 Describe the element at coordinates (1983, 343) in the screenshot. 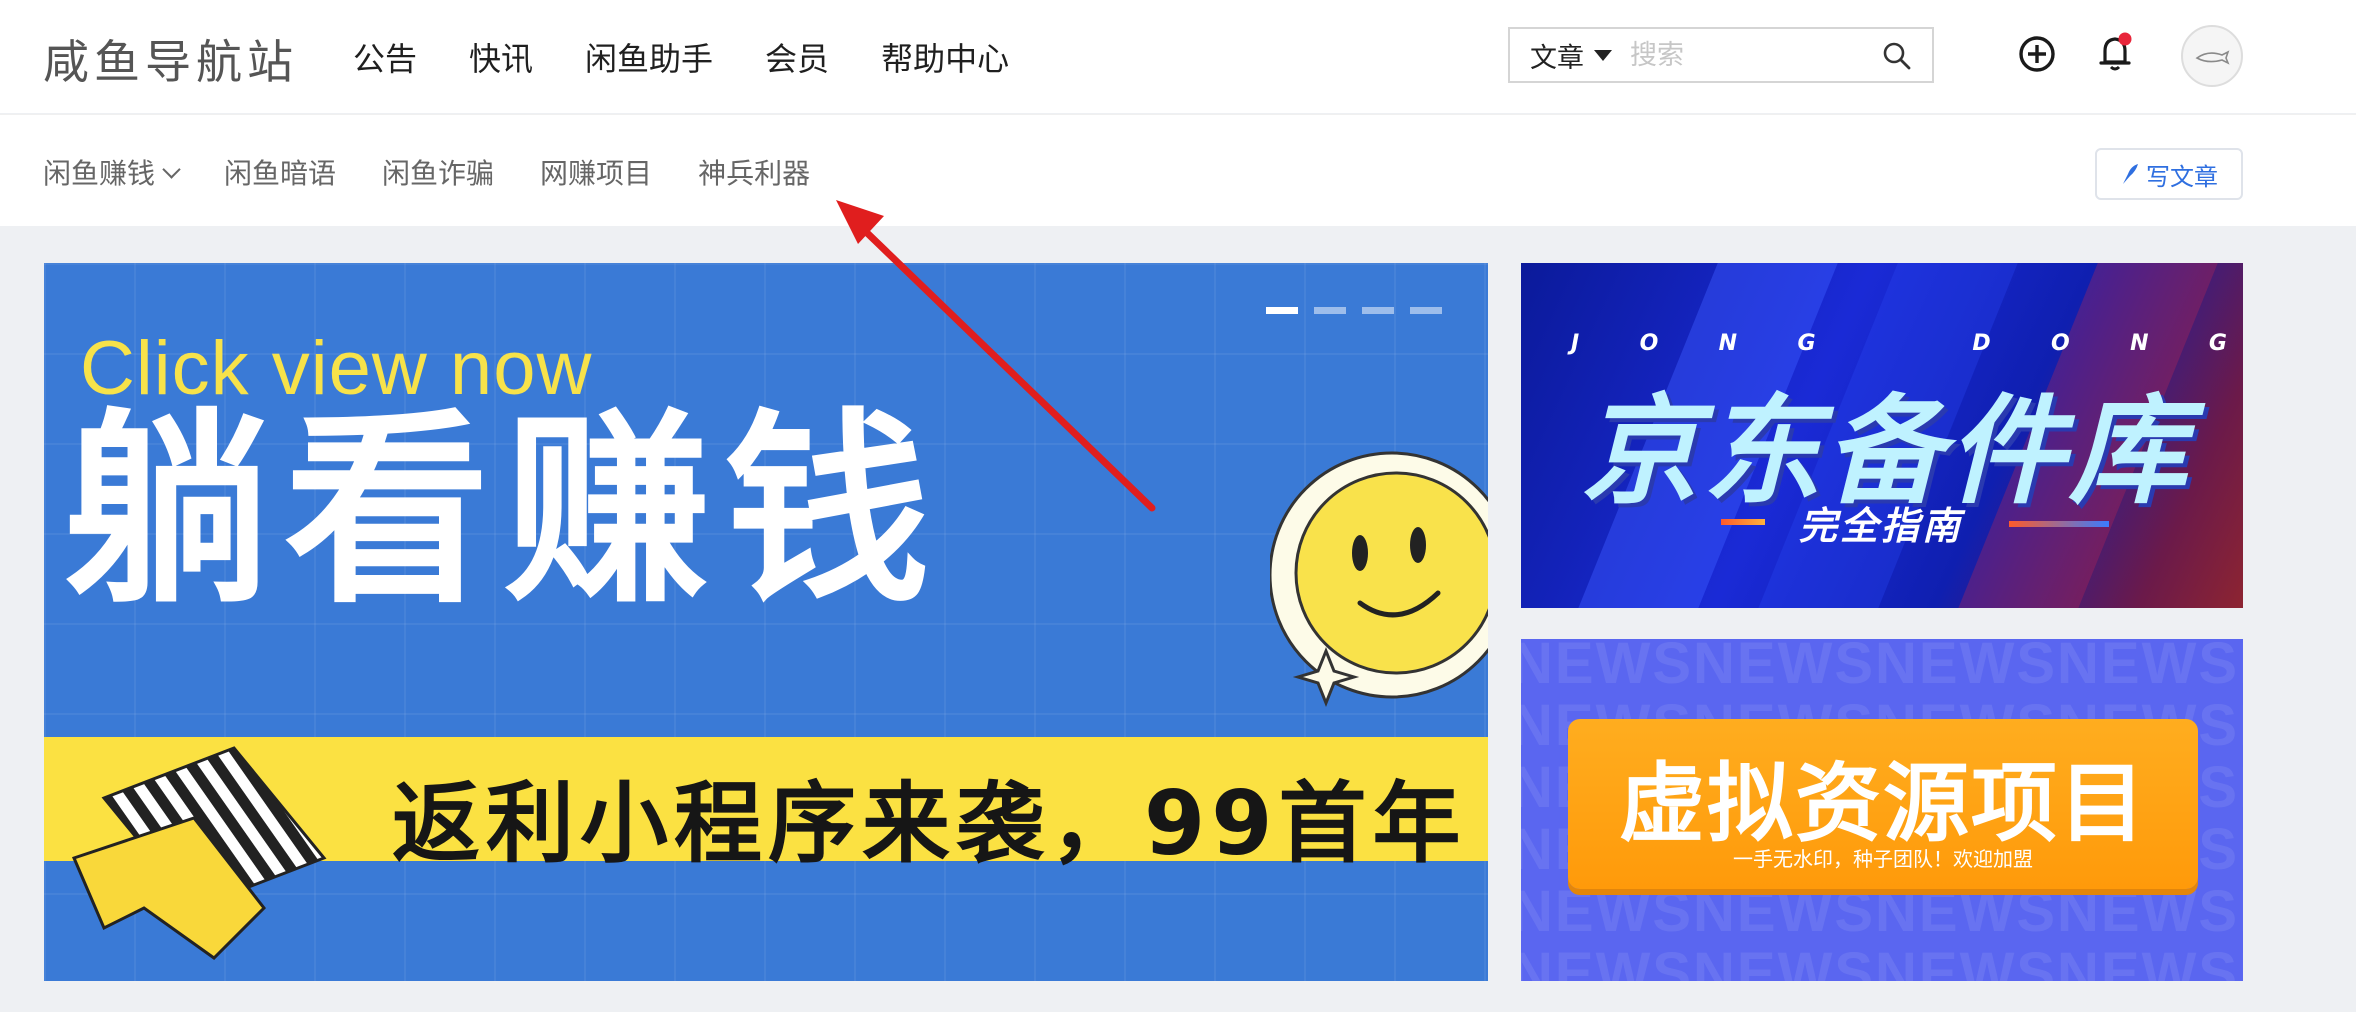

I see `jd-letter: D` at that location.